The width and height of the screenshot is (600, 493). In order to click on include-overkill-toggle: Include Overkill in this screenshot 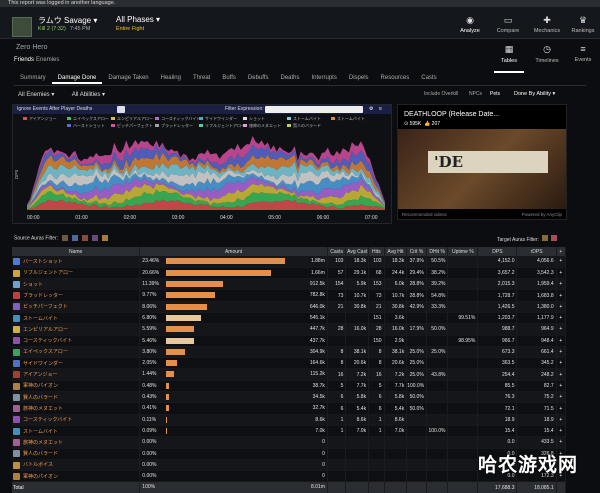, I will do `click(441, 94)`.